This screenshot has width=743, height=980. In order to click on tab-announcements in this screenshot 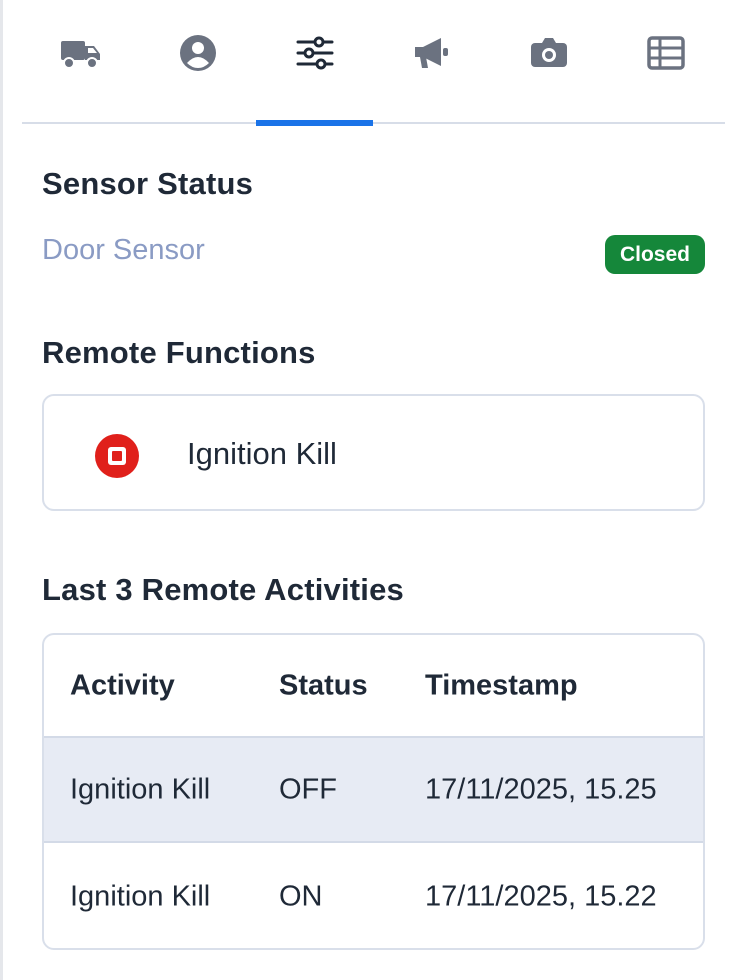, I will do `click(431, 62)`.